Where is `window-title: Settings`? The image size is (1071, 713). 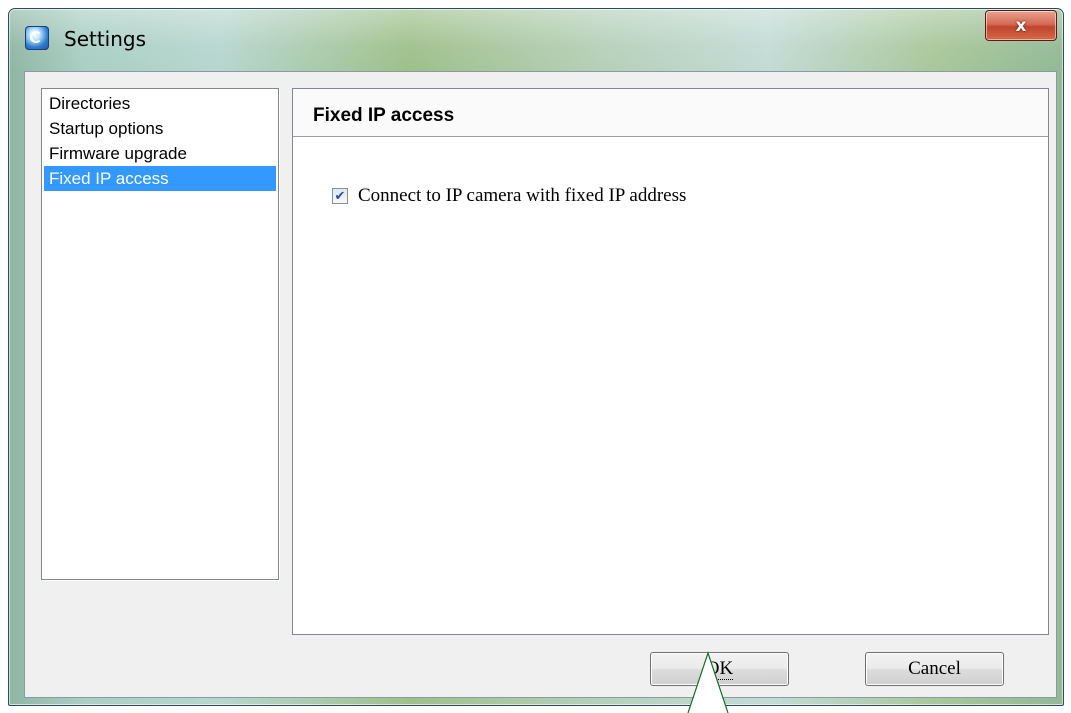 window-title: Settings is located at coordinates (105, 39).